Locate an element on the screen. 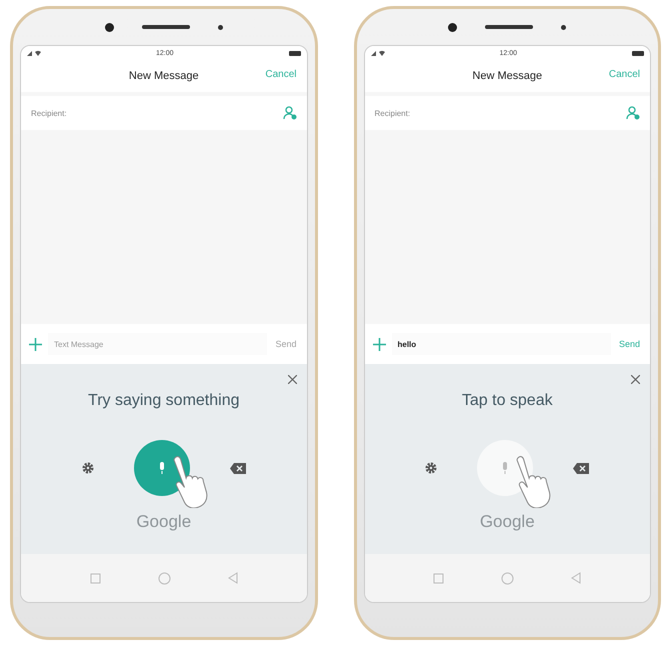 The image size is (669, 647). message-field: Text Message is located at coordinates (158, 344).